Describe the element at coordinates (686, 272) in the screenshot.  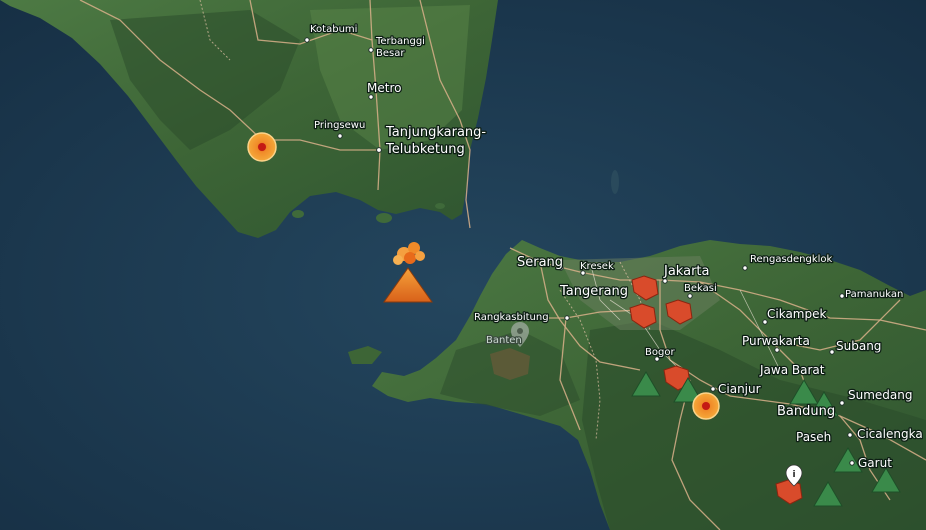
I see `place-label-jakarta: Jakarta` at that location.